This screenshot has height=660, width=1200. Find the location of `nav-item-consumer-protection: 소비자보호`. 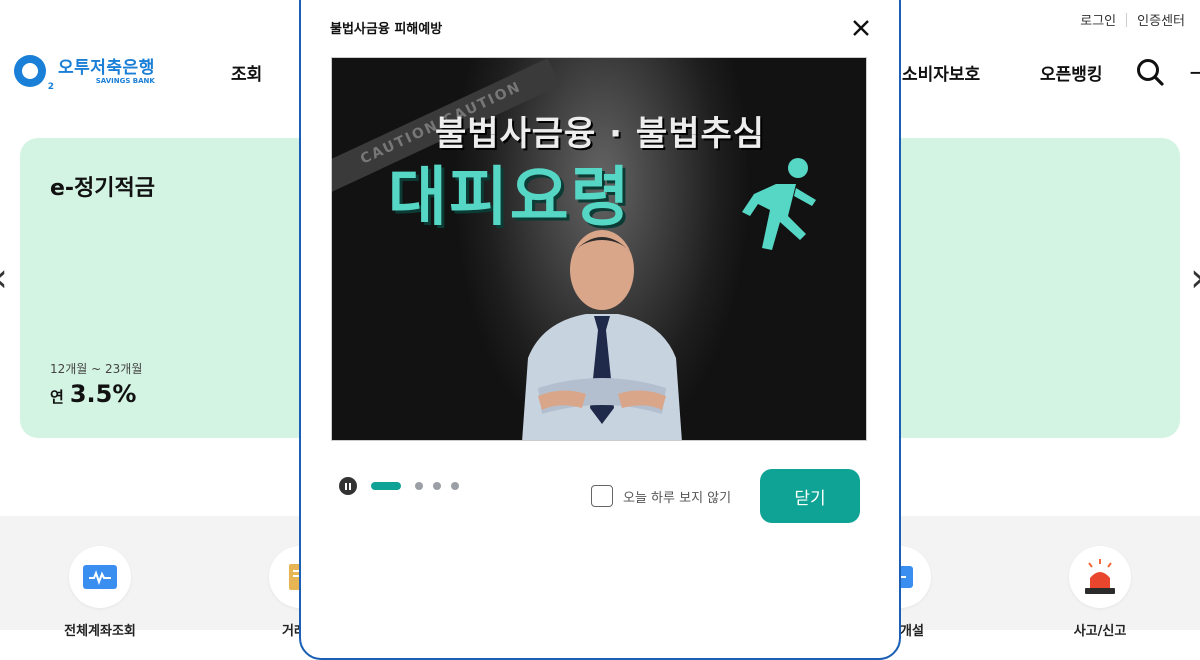

nav-item-consumer-protection: 소비자보호 is located at coordinates (941, 72).